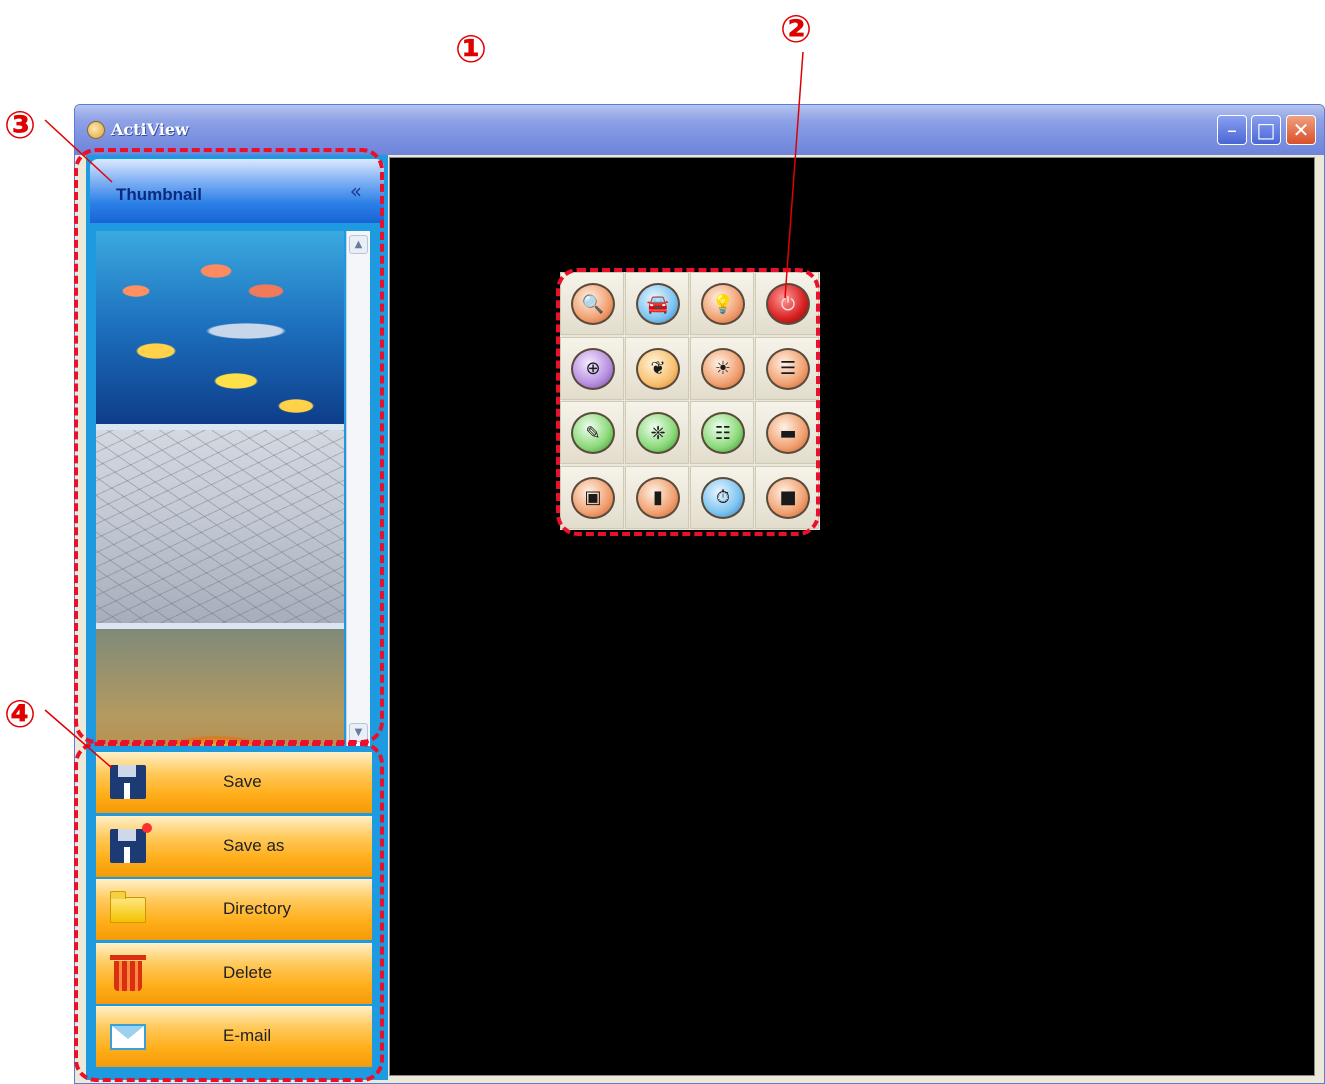 The width and height of the screenshot is (1325, 1084). What do you see at coordinates (150, 129) in the screenshot?
I see `window-title: ActiView` at bounding box center [150, 129].